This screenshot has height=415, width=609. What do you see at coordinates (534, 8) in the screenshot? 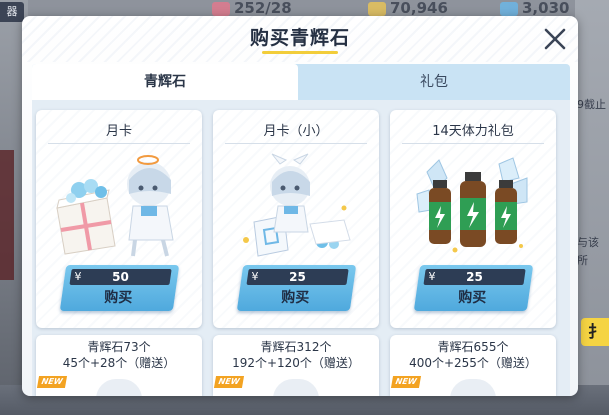
I see `hud-pyroxene: 3,030` at bounding box center [534, 8].